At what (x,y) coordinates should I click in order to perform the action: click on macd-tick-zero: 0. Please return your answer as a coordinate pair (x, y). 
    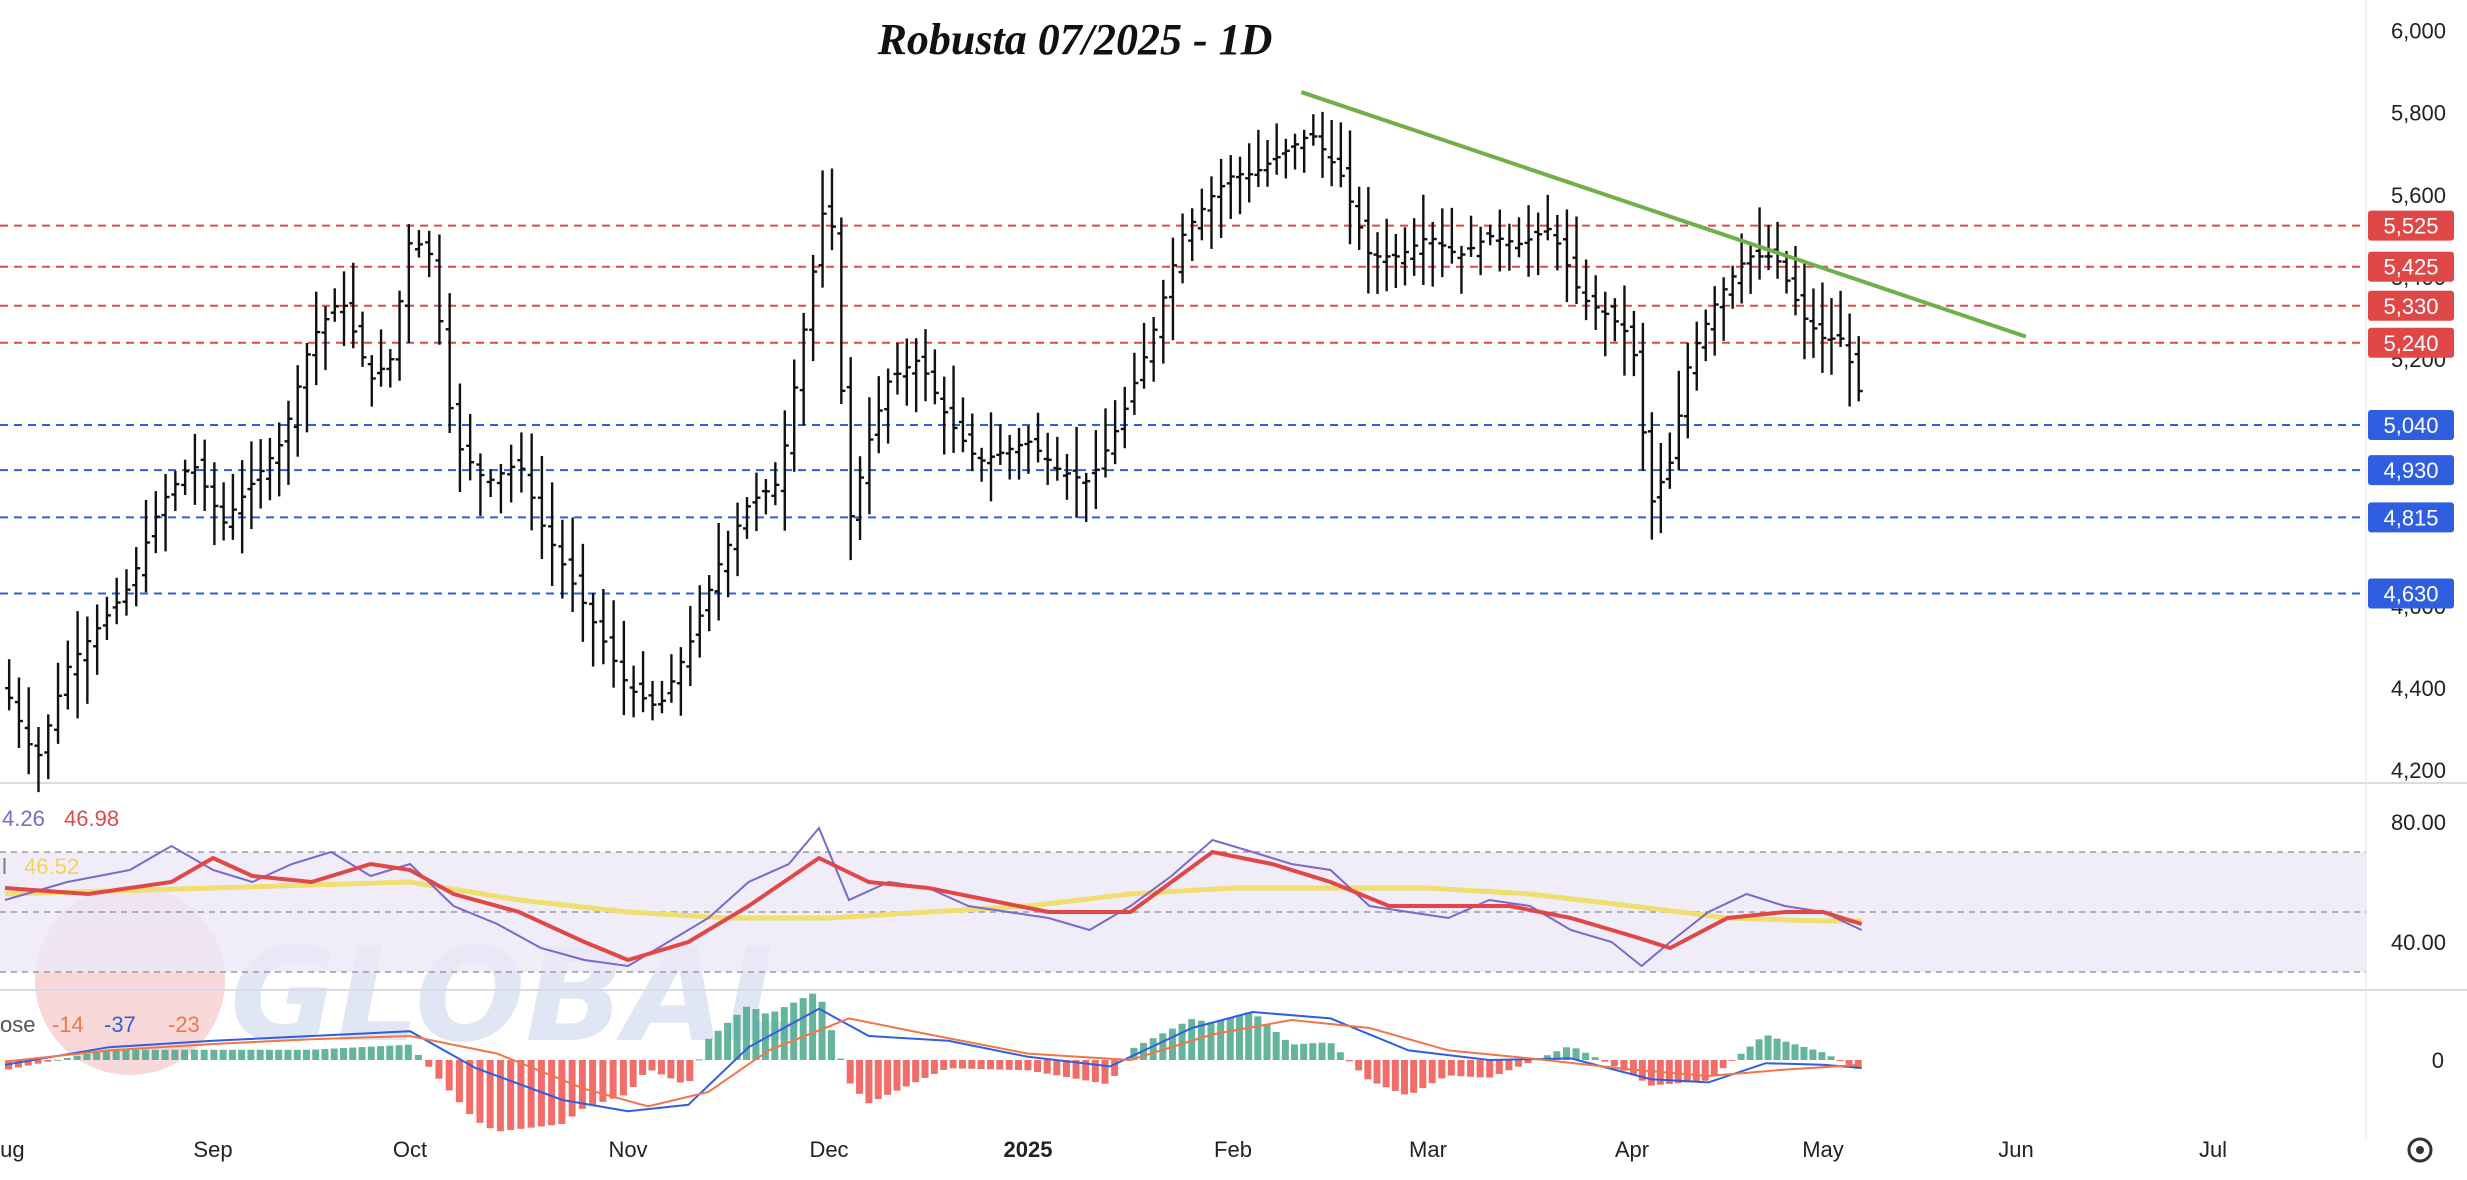
    Looking at the image, I should click on (2438, 1060).